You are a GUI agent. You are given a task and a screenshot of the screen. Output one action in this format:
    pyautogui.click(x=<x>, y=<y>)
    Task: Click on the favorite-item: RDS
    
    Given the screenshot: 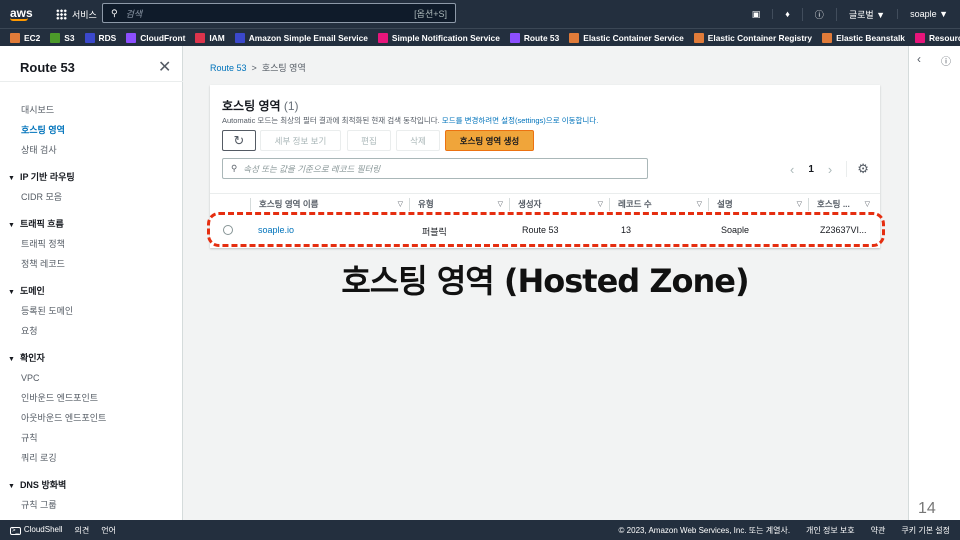 What is the action you would take?
    pyautogui.click(x=100, y=37)
    